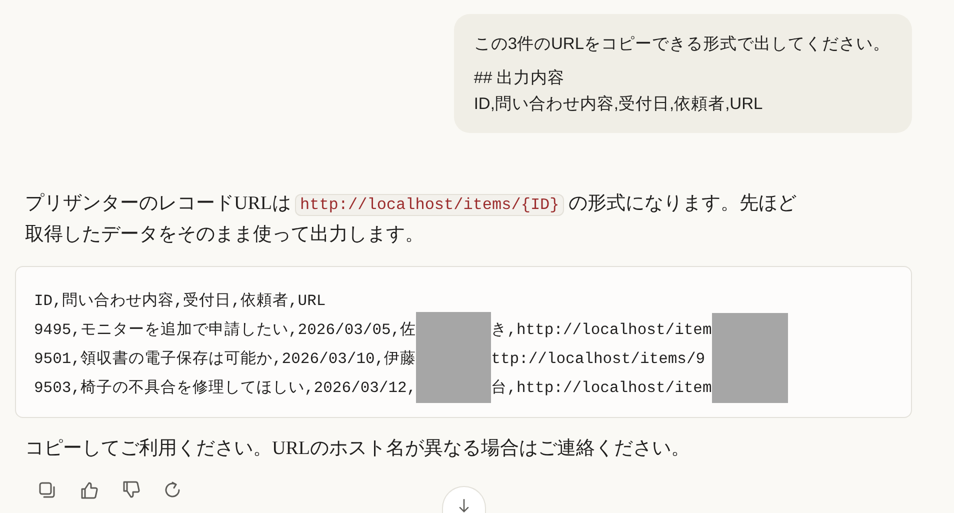 This screenshot has height=513, width=954. I want to click on message-line: ID,問い合わせ内容,受付日,依頼者,URL, so click(619, 104).